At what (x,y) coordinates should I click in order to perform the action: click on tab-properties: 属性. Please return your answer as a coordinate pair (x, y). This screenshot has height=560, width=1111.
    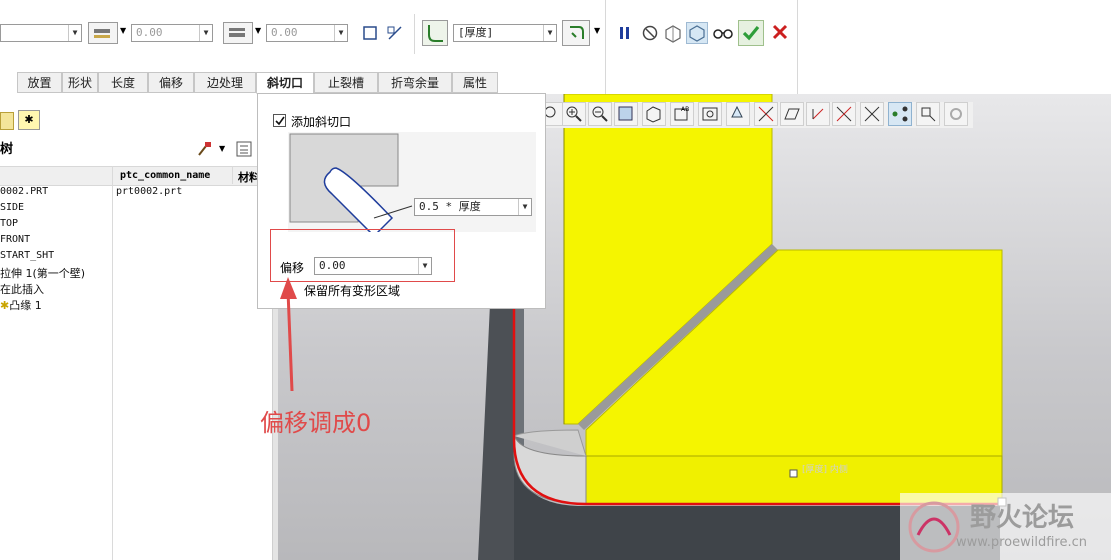
    Looking at the image, I should click on (475, 82).